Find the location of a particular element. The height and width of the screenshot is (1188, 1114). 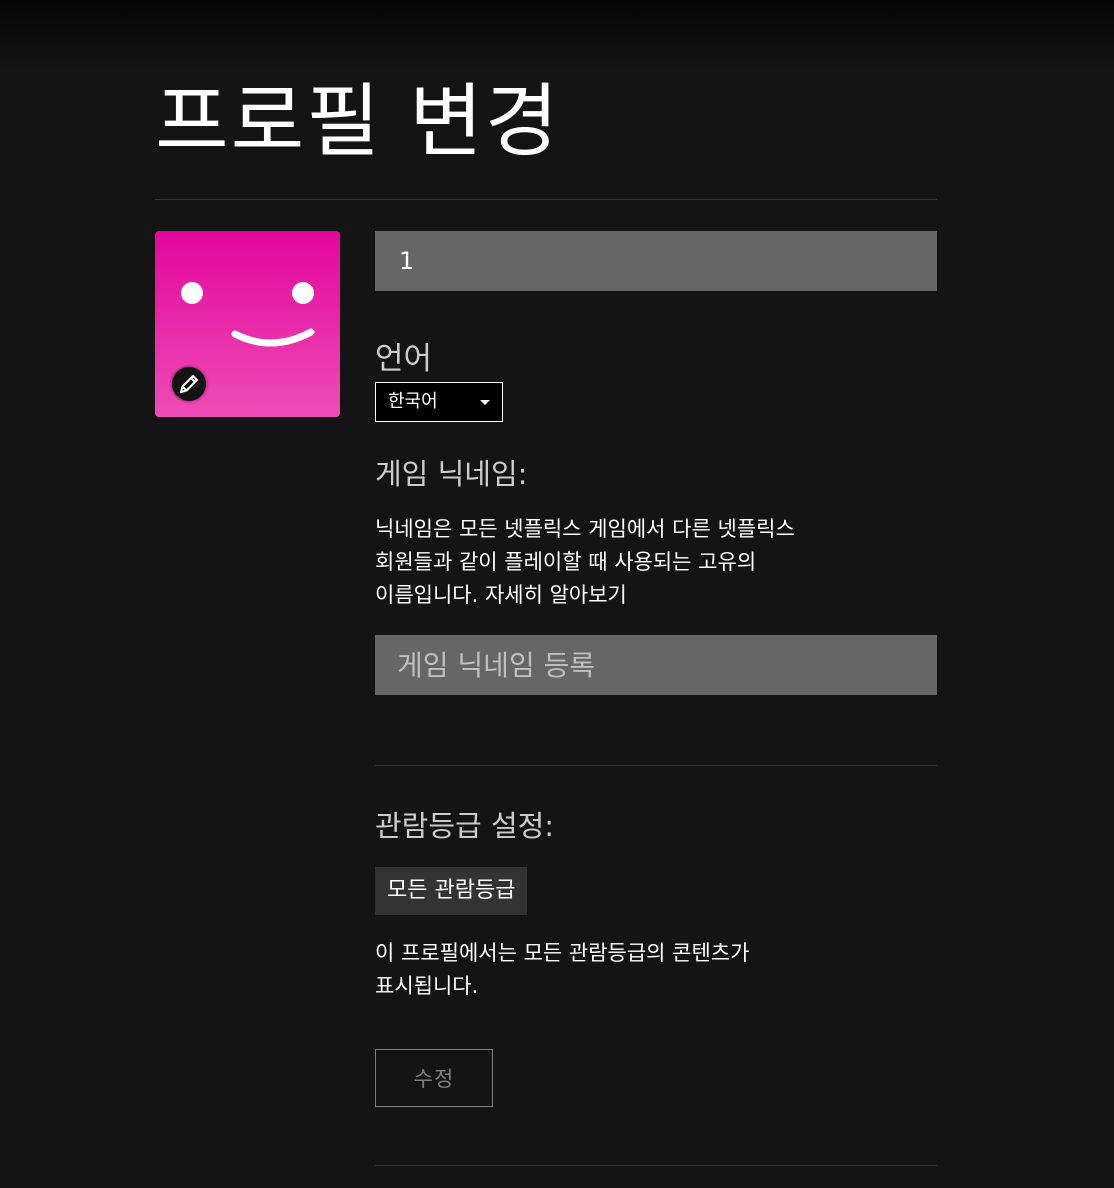

edit-avatar-button is located at coordinates (189, 384).